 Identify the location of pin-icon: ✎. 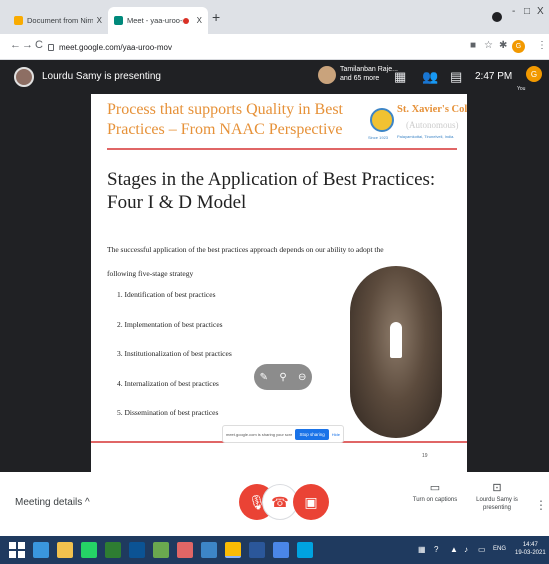
(264, 377).